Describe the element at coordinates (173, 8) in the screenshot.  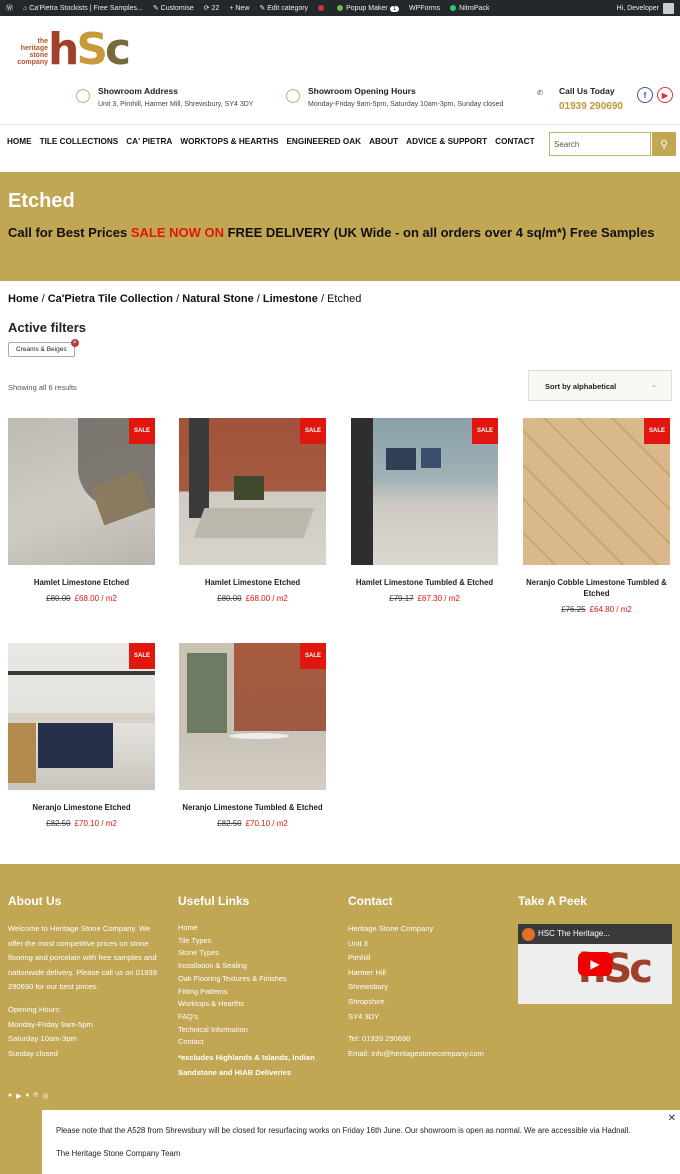
I see `admin-customise-link: ✎ Customise` at that location.